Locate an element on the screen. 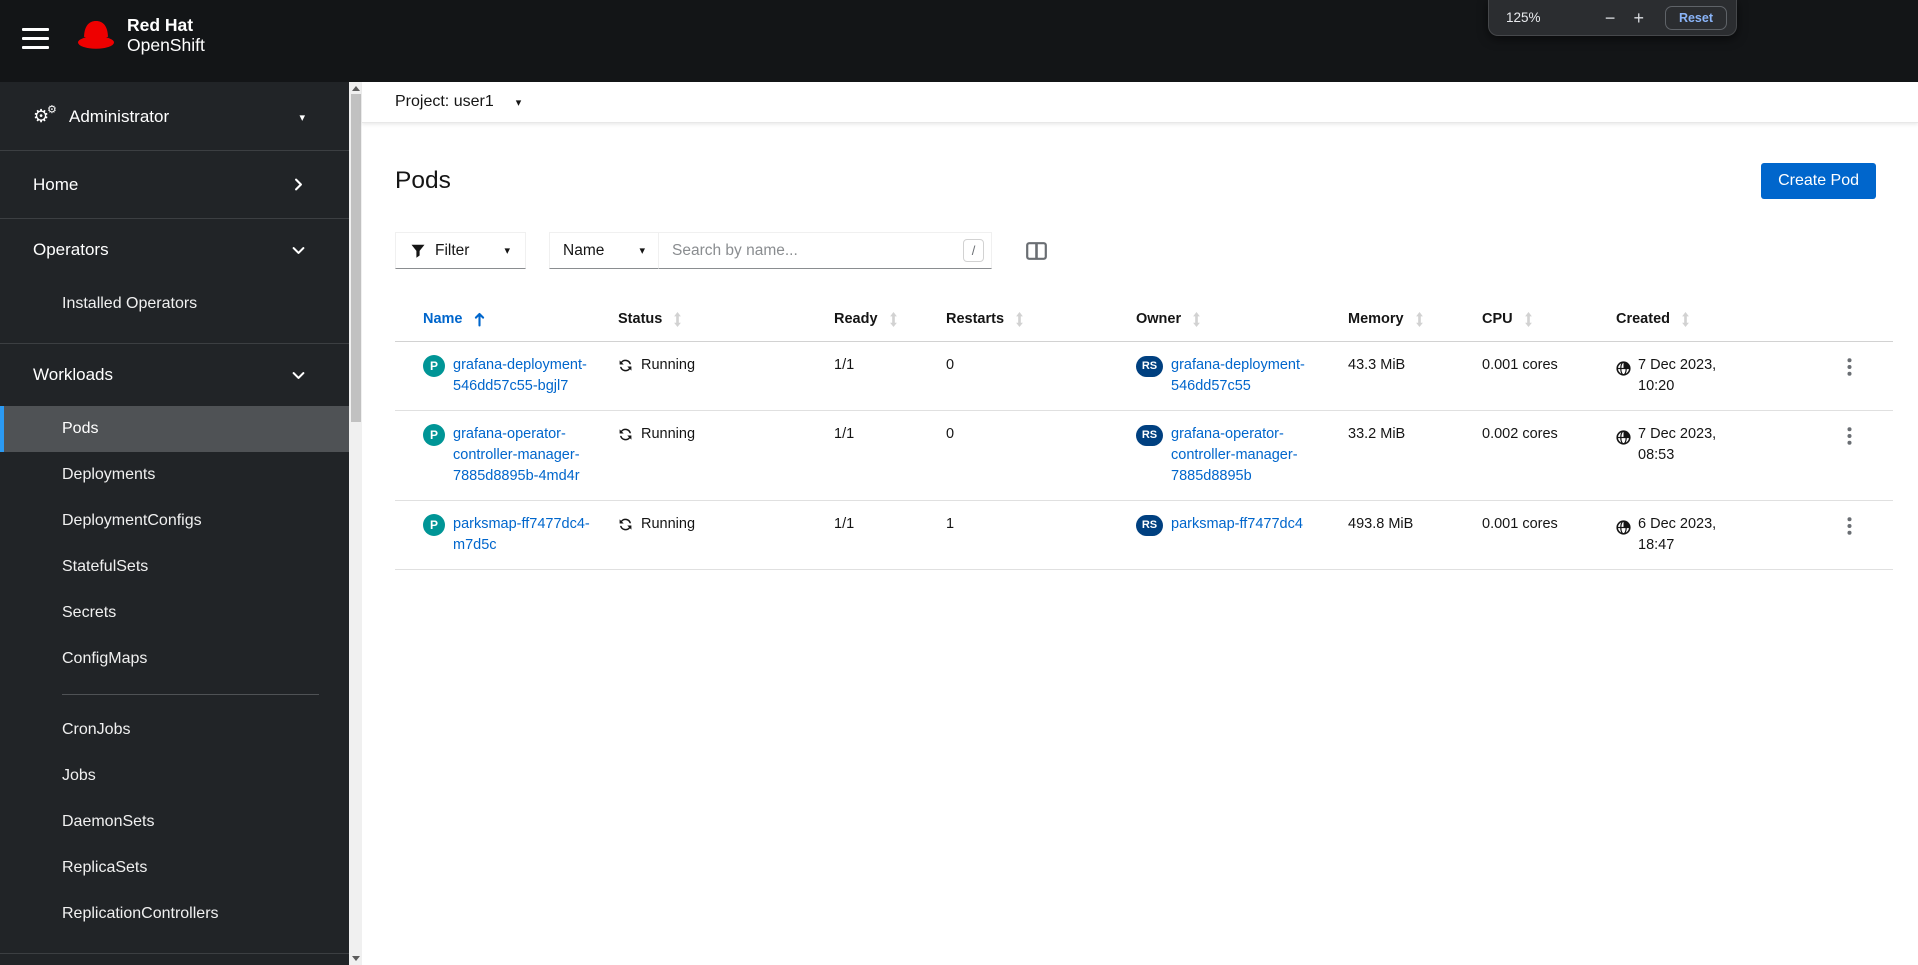  column-header-label: Name is located at coordinates (443, 319).